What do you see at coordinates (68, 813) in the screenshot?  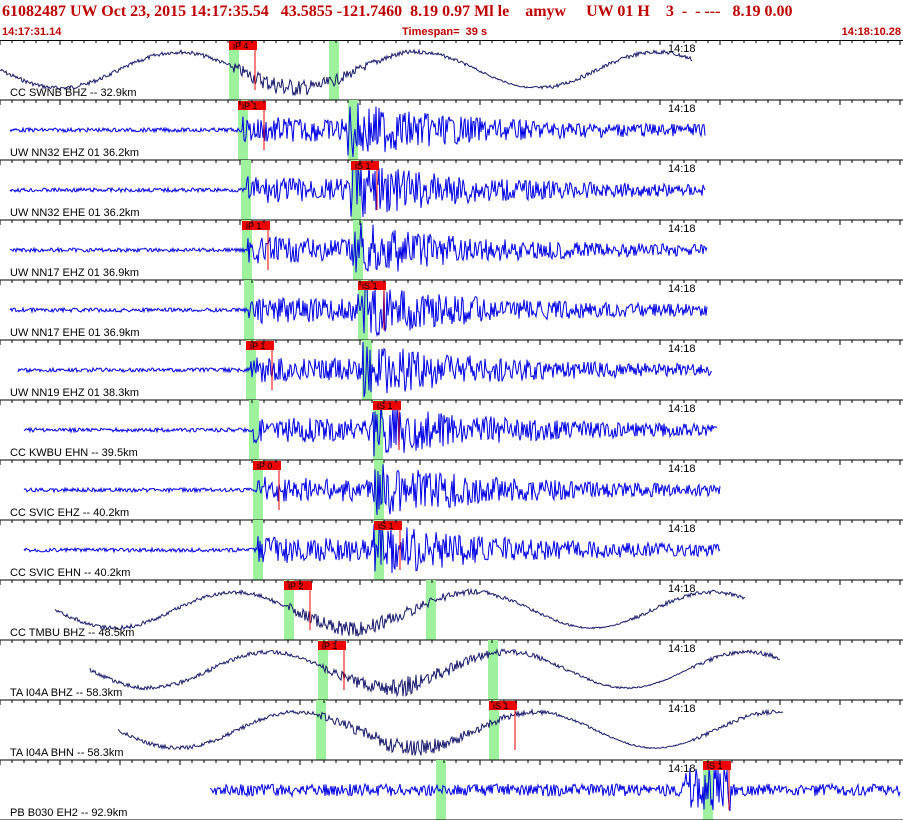 I see `trace-station-label: PB B030 EH2 -- 92.9km` at bounding box center [68, 813].